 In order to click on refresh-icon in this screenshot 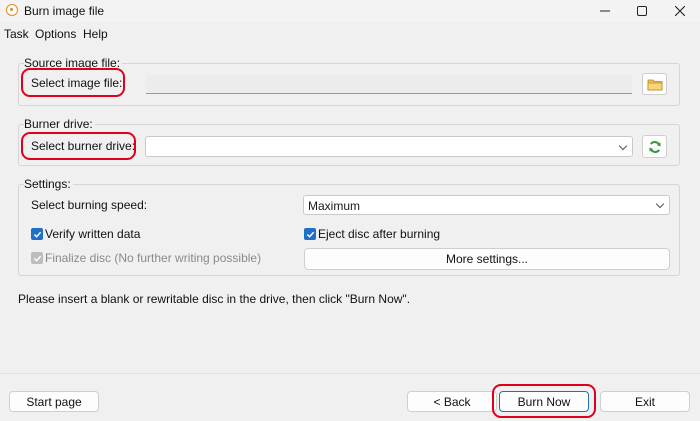, I will do `click(654, 146)`.